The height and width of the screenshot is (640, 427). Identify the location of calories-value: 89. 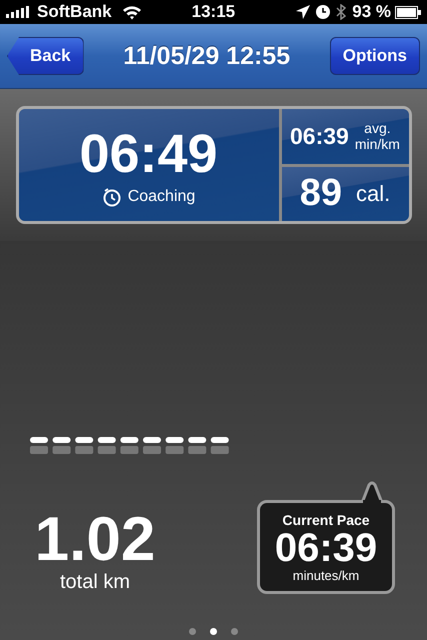
(321, 194).